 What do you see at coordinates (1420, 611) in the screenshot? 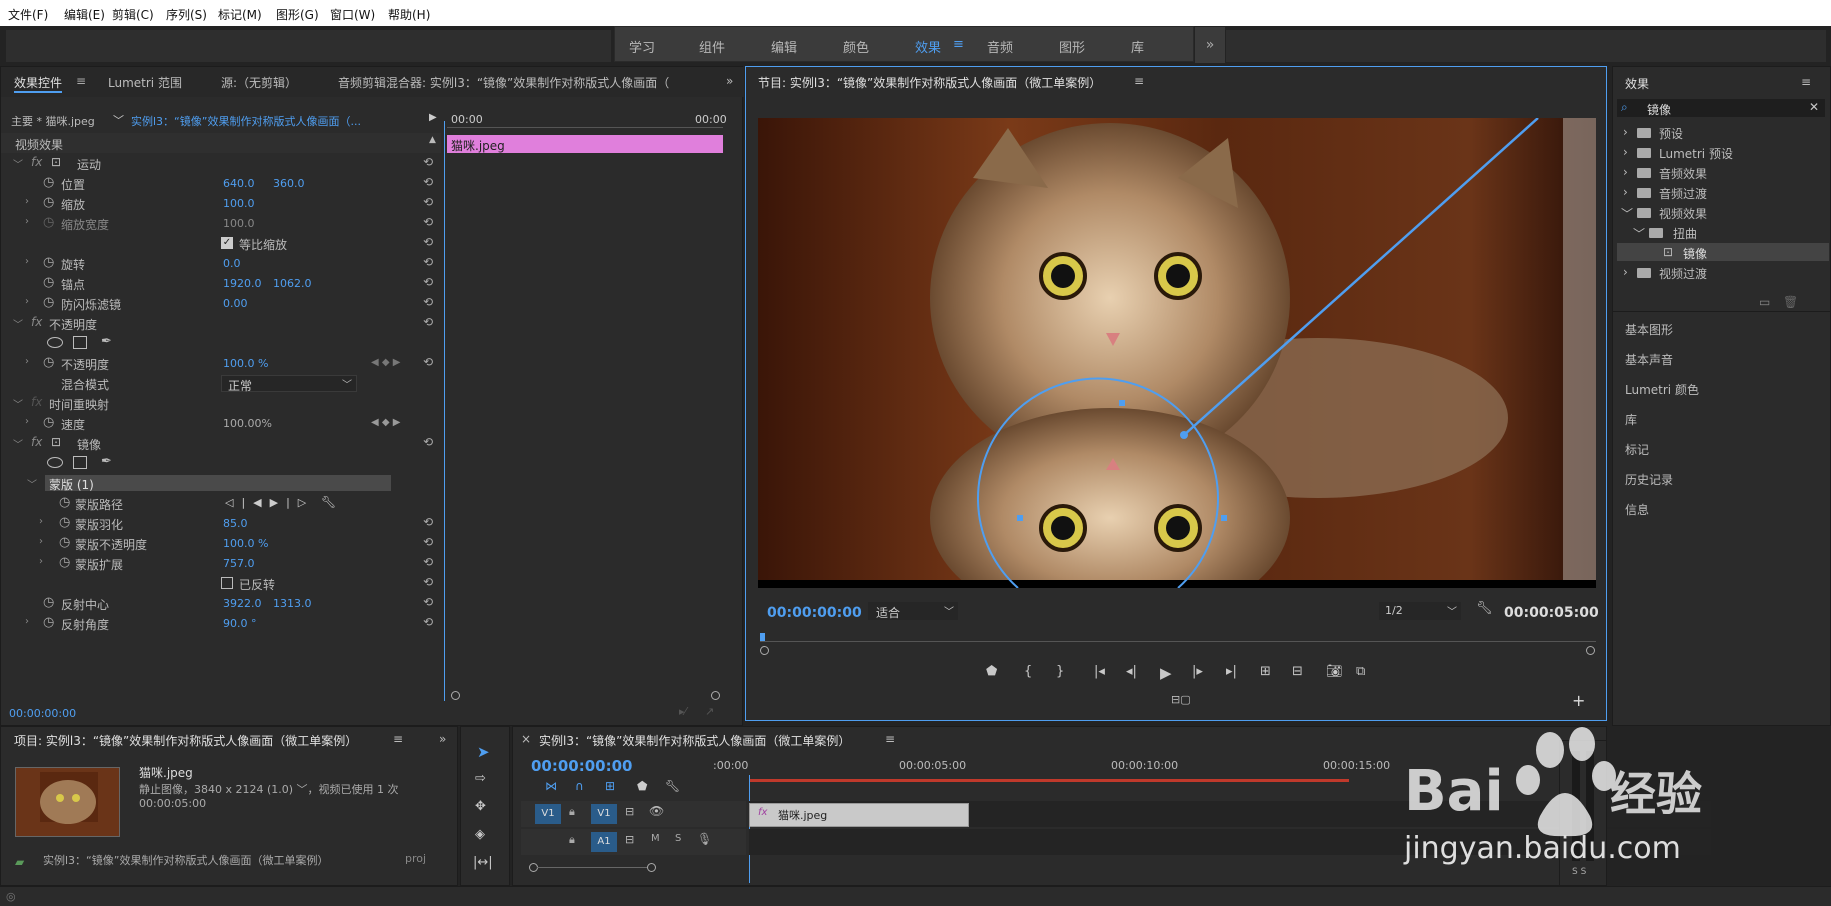
I see `resolution-select: 1/2 ﹀` at bounding box center [1420, 611].